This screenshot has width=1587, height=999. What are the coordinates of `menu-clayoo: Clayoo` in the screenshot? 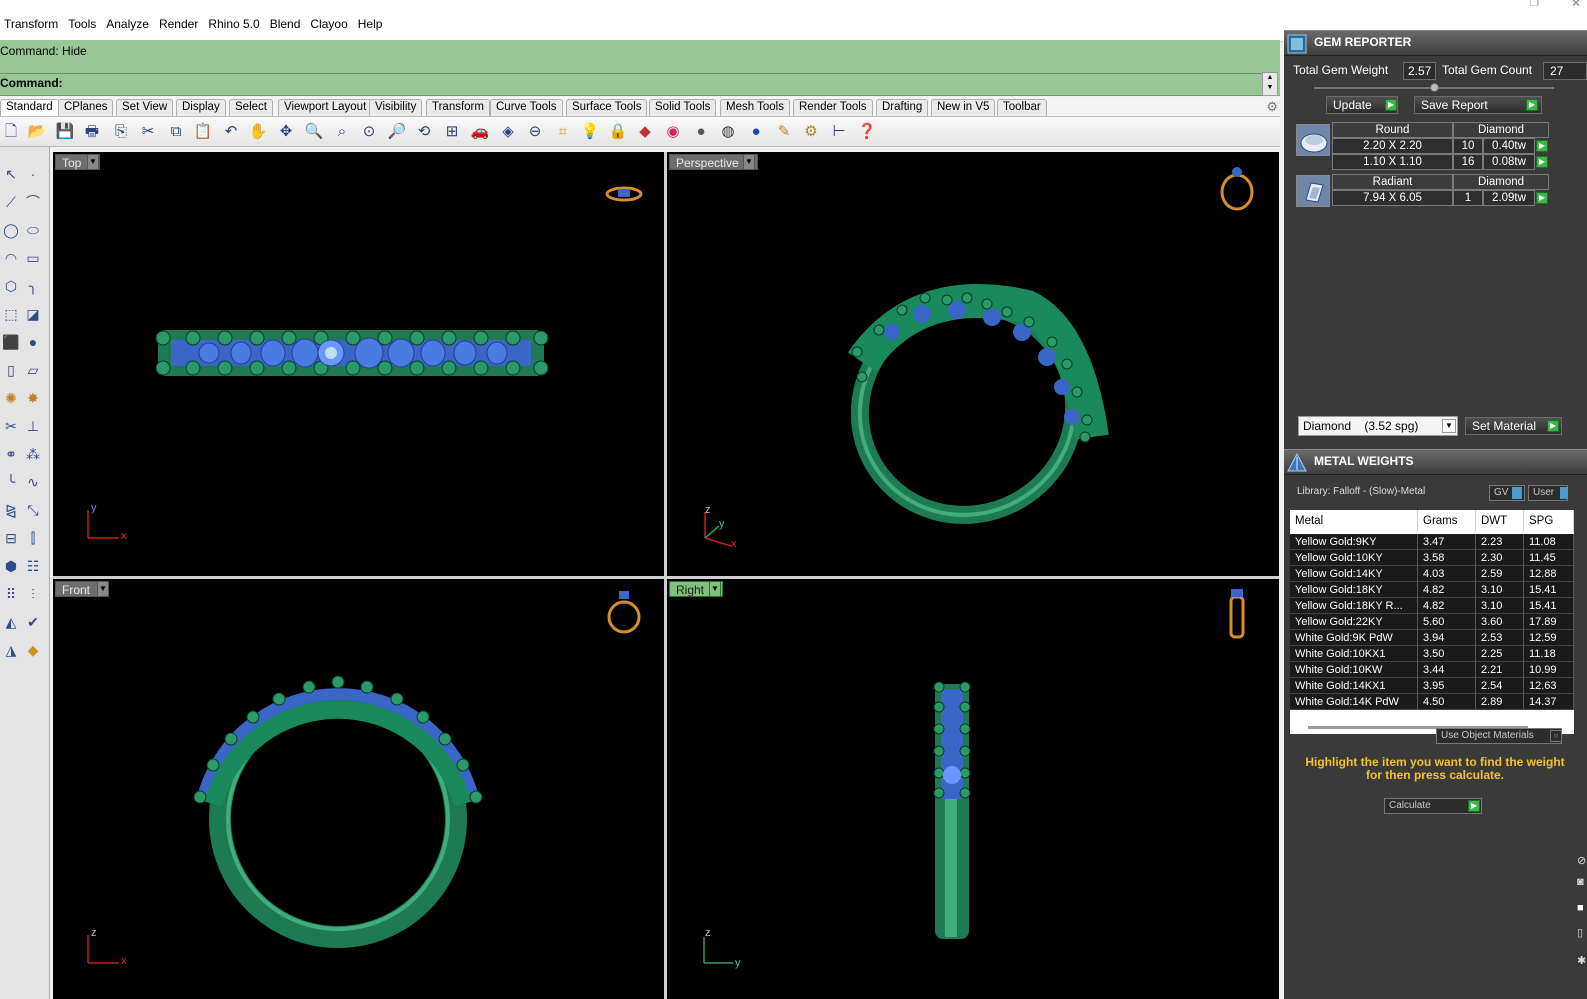 It's located at (328, 24).